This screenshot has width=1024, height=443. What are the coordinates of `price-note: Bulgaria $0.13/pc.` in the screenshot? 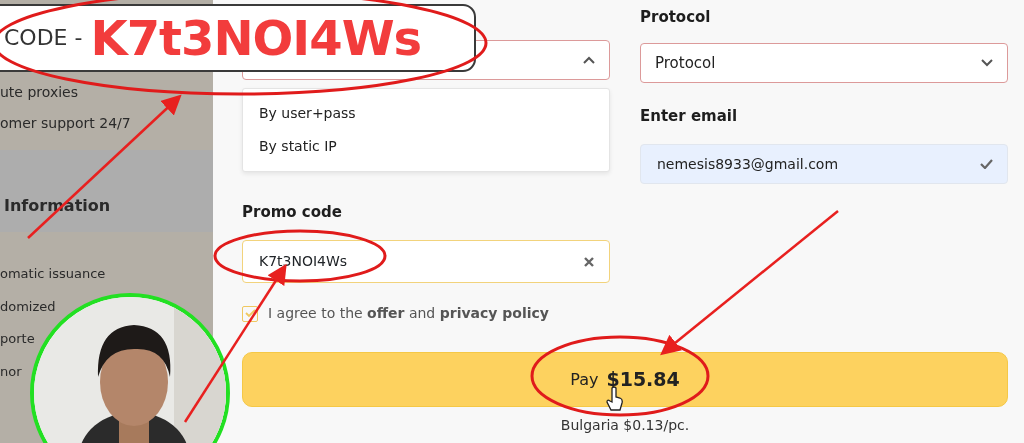 It's located at (625, 425).